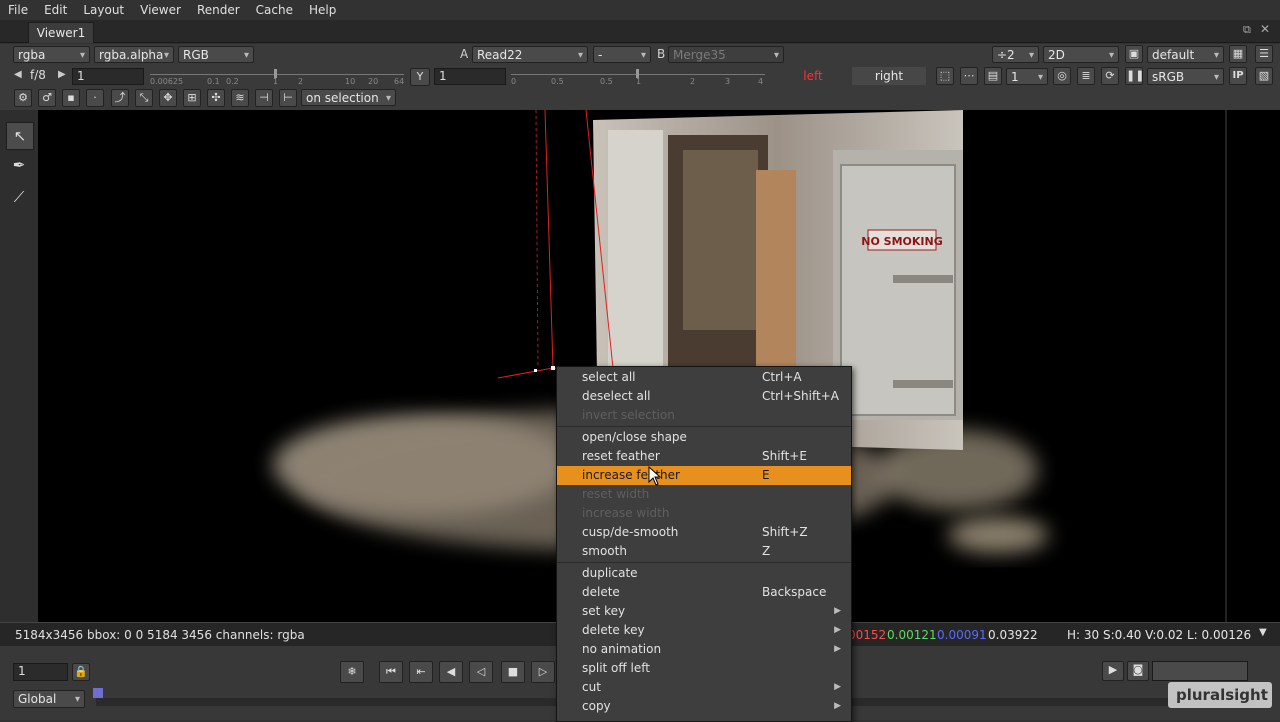 The width and height of the screenshot is (1280, 722). I want to click on menu-item-no-animation: no animation ▶, so click(704, 649).